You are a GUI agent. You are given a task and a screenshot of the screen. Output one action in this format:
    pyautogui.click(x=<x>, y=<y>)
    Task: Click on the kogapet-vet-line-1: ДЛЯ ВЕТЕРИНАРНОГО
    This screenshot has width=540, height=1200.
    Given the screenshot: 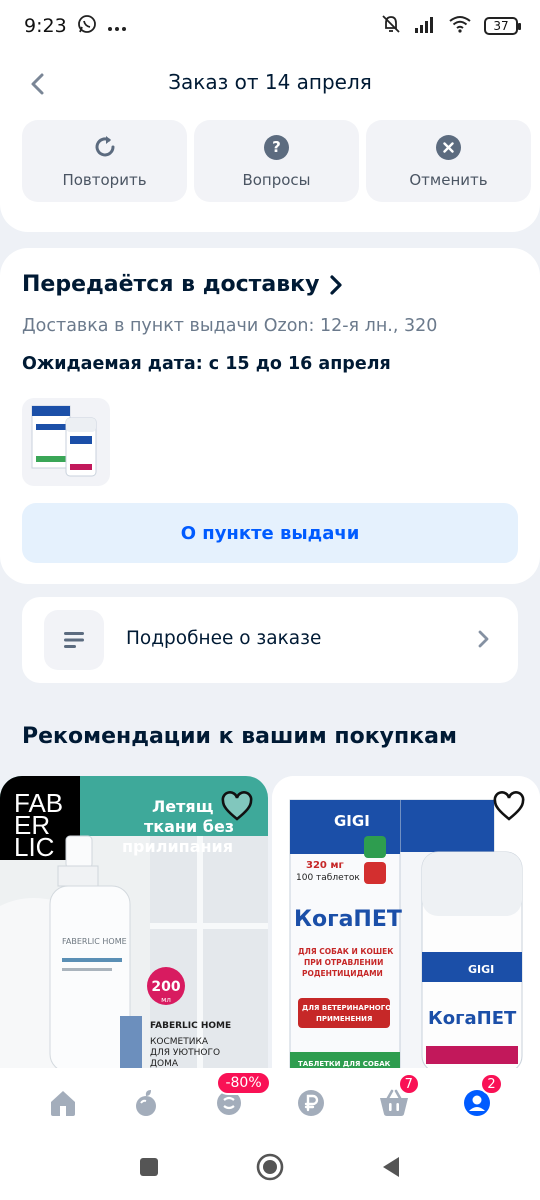 What is the action you would take?
    pyautogui.click(x=346, y=1008)
    